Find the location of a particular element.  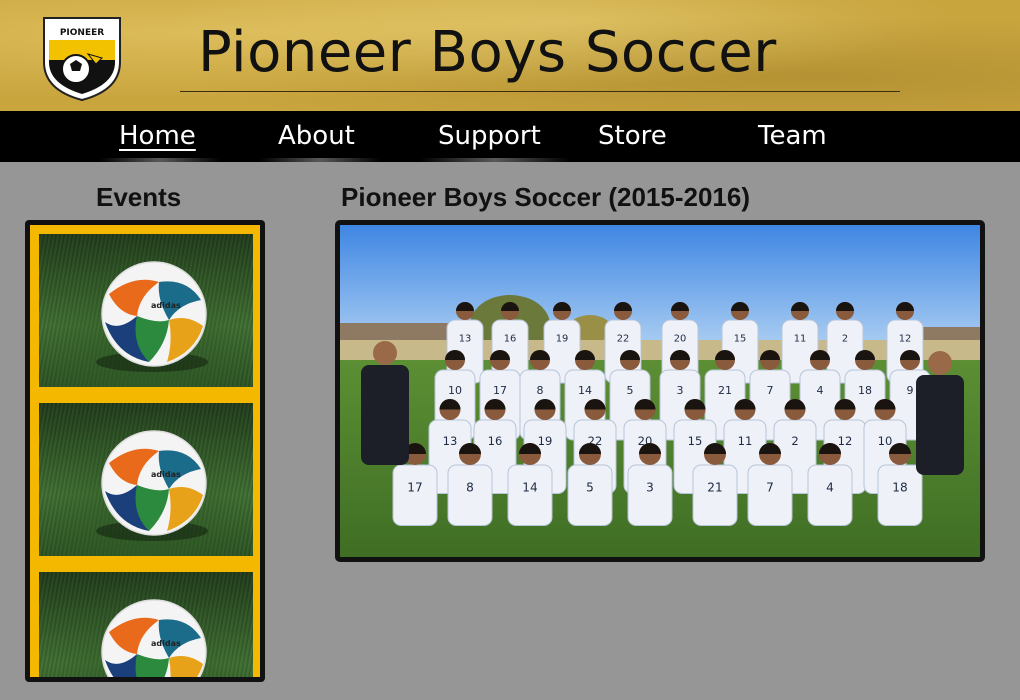

pioneer-crest-icon: PIONEER is located at coordinates (82, 58).